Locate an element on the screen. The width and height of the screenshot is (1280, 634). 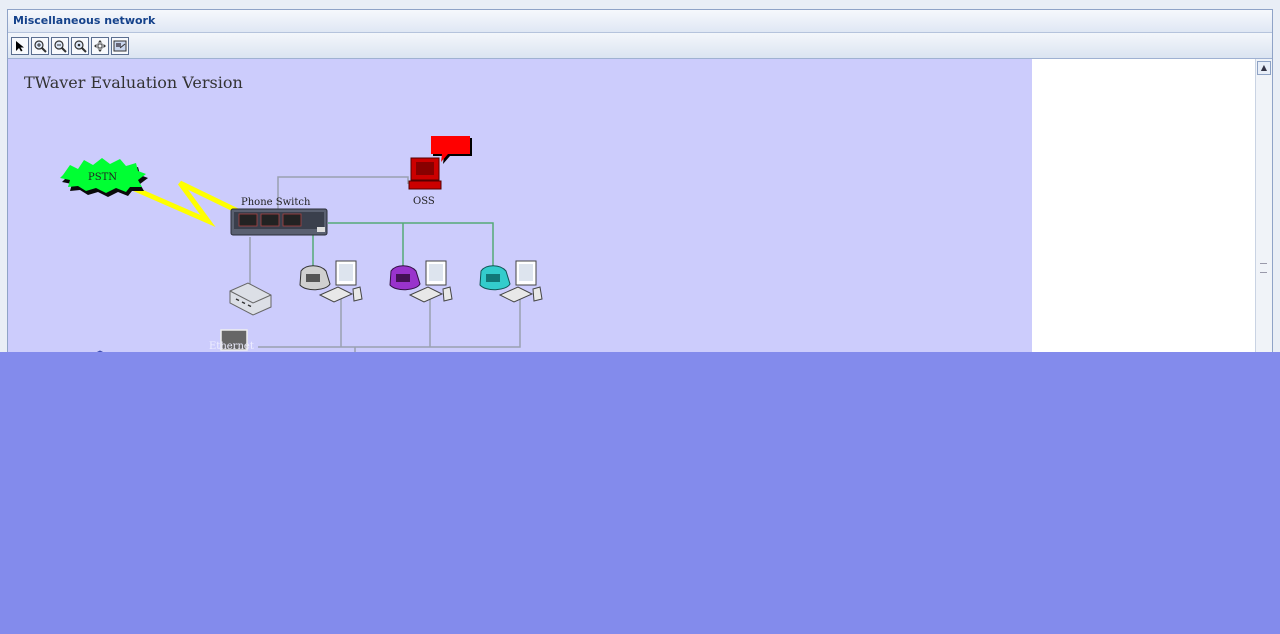
hub-node is located at coordinates (250, 299).